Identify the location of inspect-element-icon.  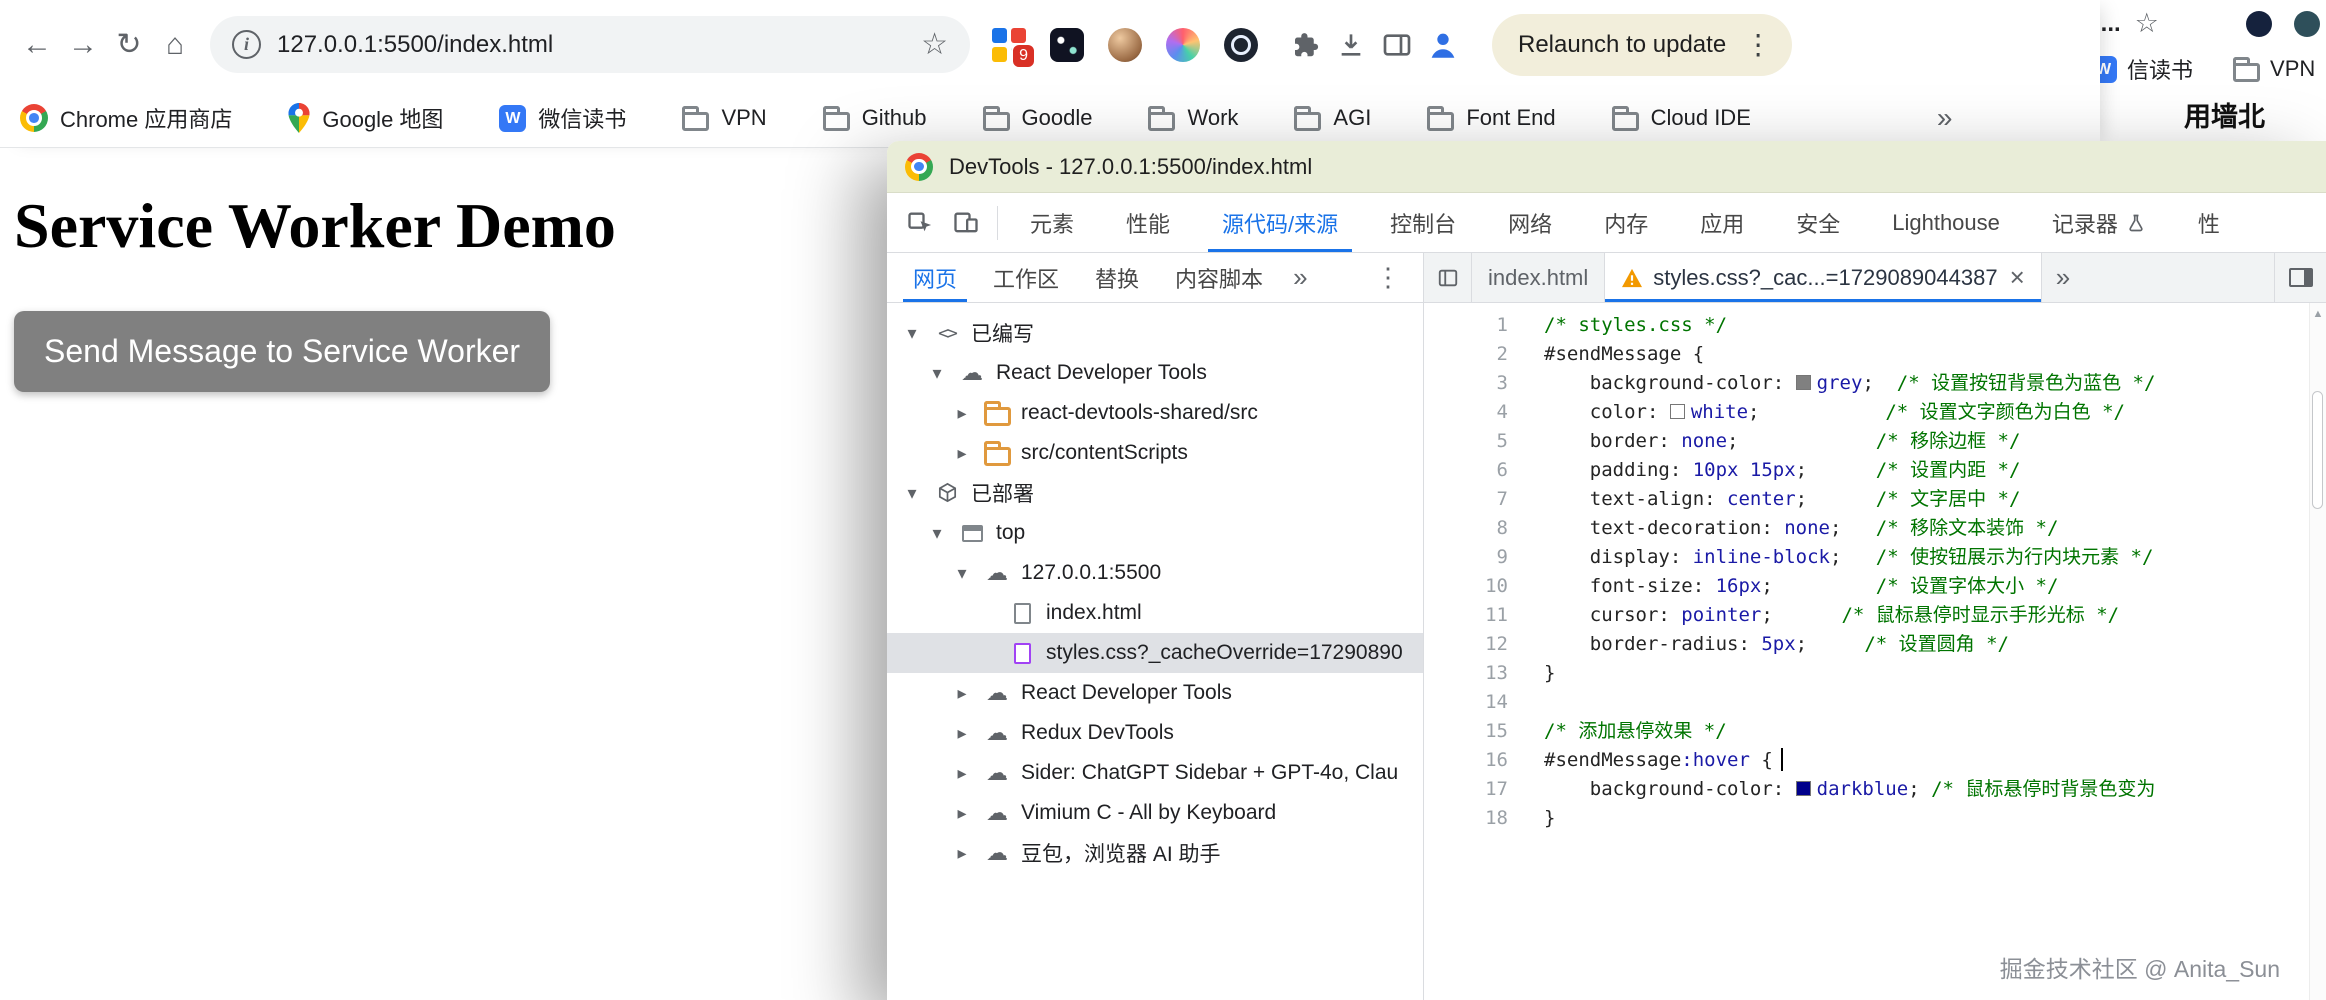
(920, 223).